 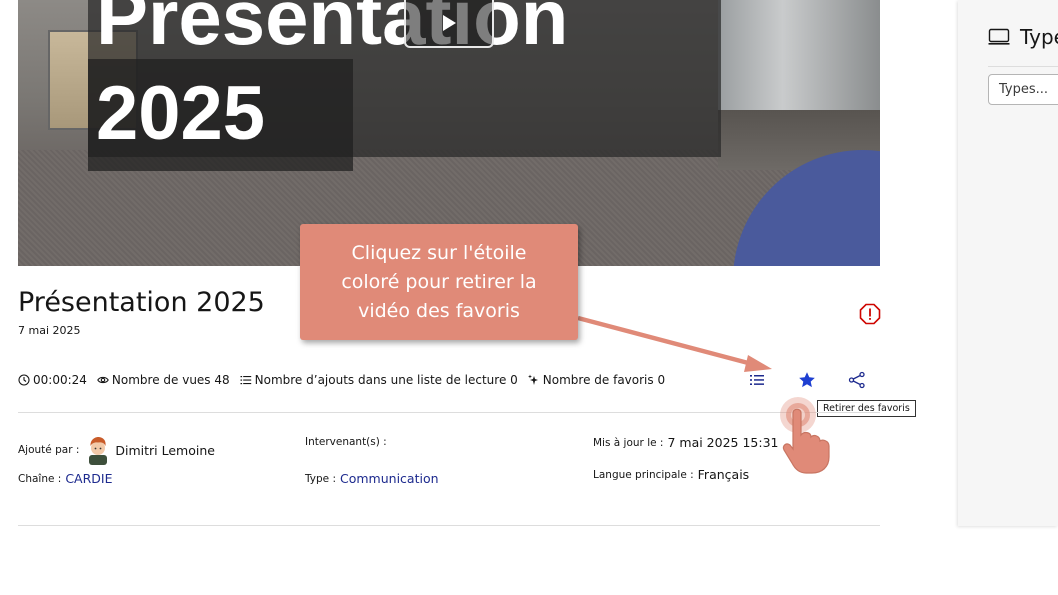 What do you see at coordinates (49, 330) in the screenshot?
I see `video-date: 7 mai 2025` at bounding box center [49, 330].